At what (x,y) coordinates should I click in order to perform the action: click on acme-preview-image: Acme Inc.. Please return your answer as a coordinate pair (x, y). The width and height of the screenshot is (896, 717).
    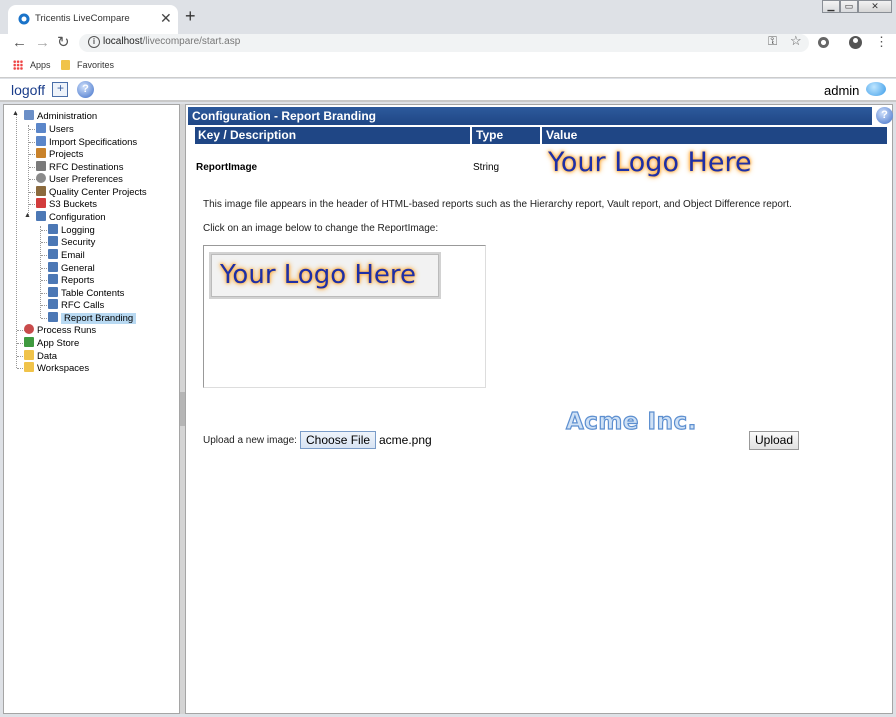
    Looking at the image, I should click on (631, 421).